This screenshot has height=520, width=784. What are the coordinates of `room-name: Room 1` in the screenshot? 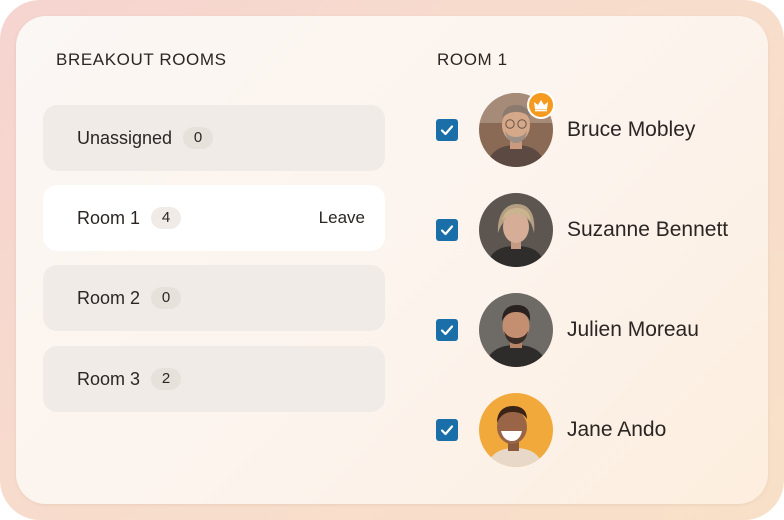 It's located at (109, 217).